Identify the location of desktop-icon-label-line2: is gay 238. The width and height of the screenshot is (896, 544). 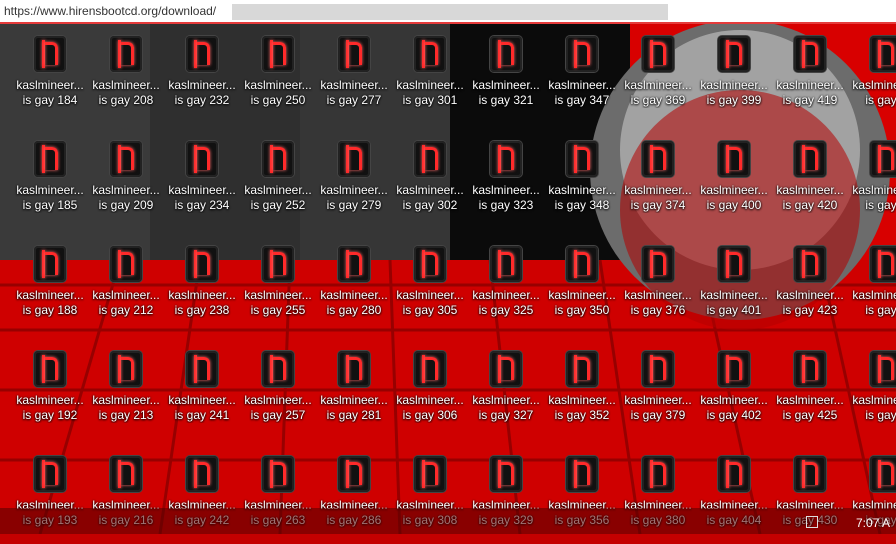
(202, 310).